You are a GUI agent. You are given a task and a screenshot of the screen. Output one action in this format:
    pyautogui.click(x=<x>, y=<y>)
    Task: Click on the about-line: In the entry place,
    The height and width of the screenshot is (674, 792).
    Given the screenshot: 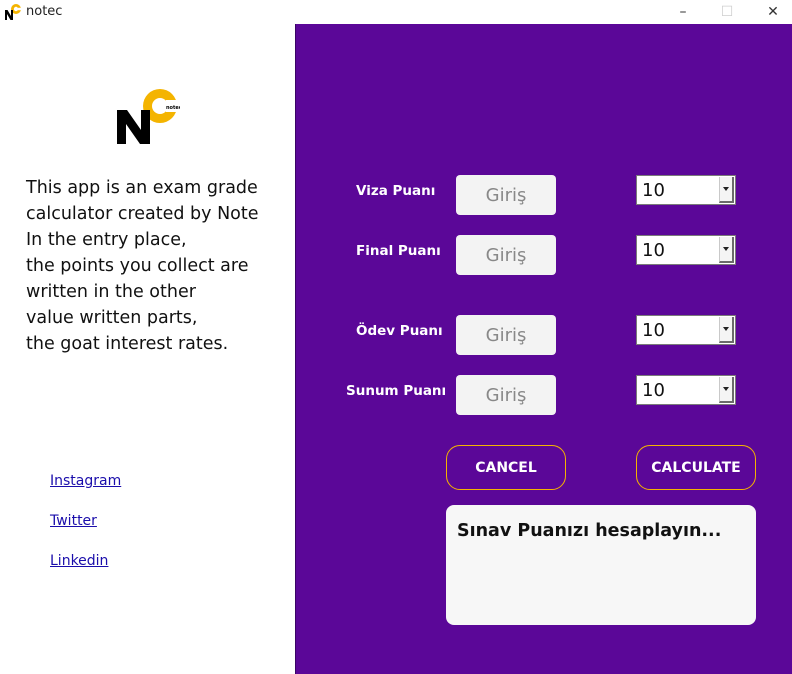 What is the action you would take?
    pyautogui.click(x=106, y=240)
    